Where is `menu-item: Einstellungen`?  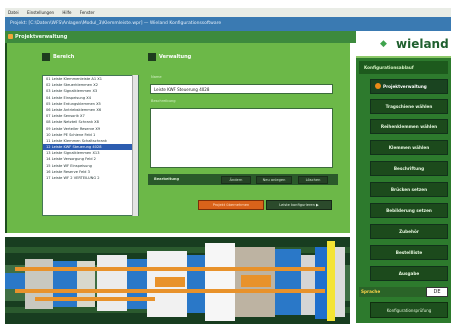 menu-item: Einstellungen is located at coordinates (40, 12).